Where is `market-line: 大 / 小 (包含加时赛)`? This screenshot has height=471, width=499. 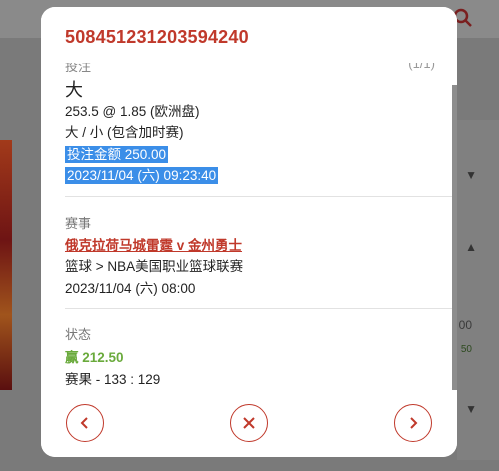
market-line: 大 / 小 (包含加时赛) is located at coordinates (124, 132).